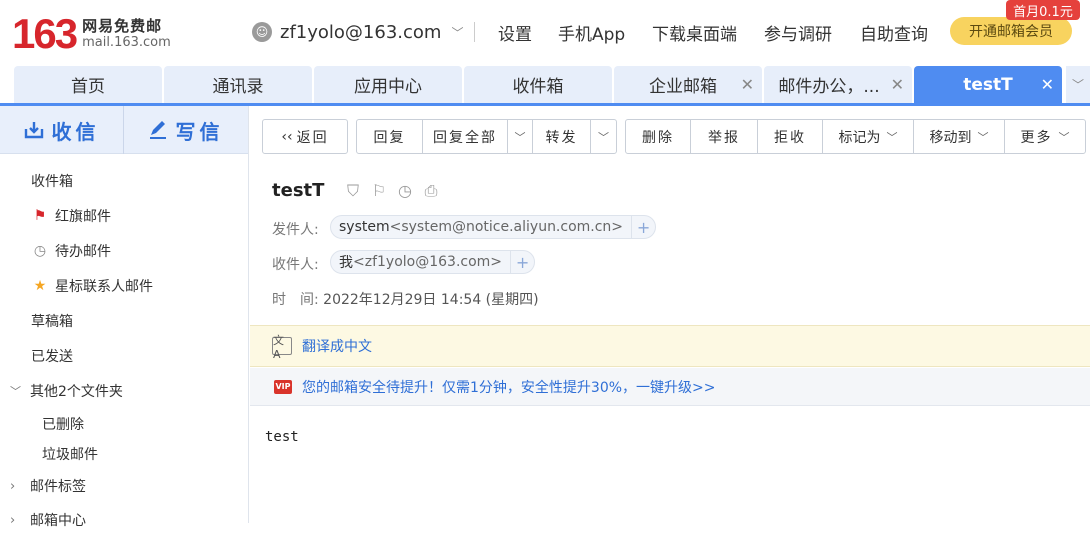 Image resolution: width=1090 pixels, height=535 pixels. What do you see at coordinates (1078, 84) in the screenshot?
I see `tab-more-chevron-icon: ﹀` at bounding box center [1078, 84].